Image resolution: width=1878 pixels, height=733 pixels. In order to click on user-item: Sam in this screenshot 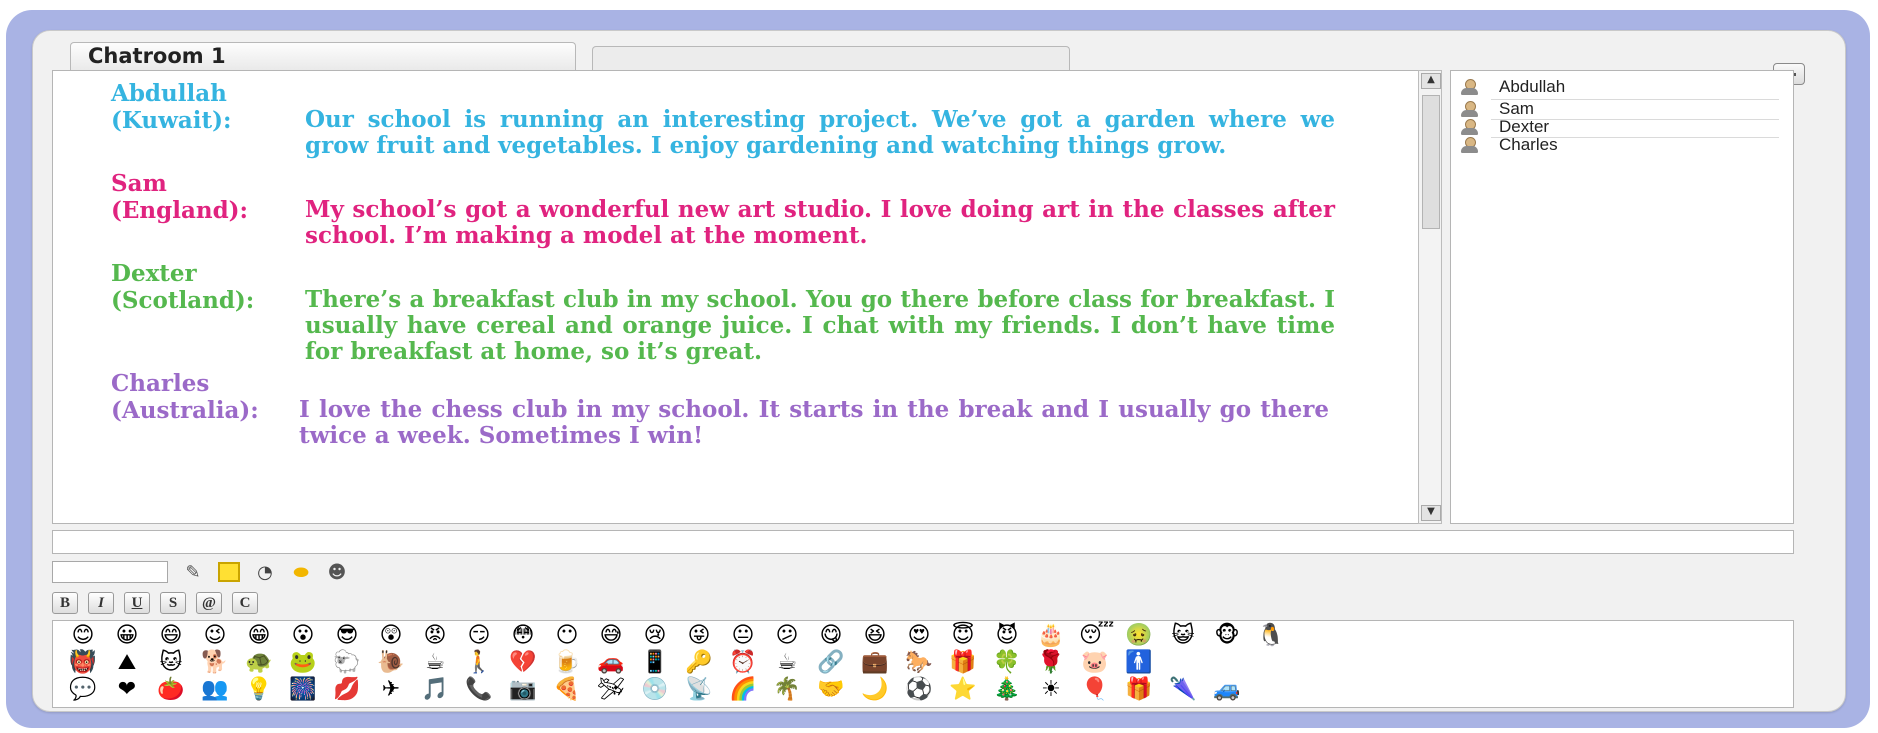, I will do `click(1496, 109)`.